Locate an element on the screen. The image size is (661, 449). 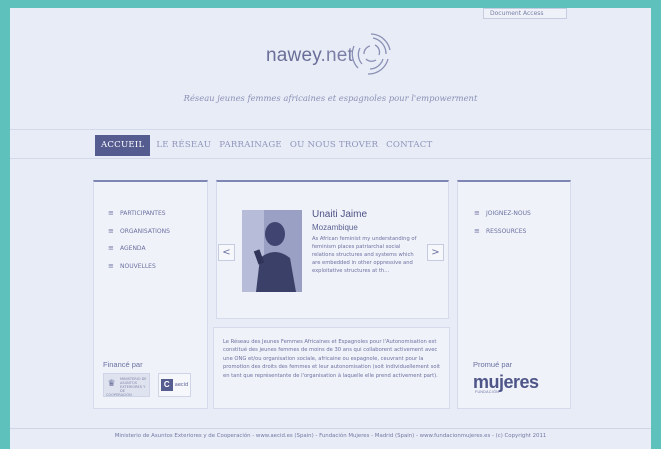
right-menu: ≡ JOIGNEZ-NOUS ≡ RESSOURCES is located at coordinates (502, 222).